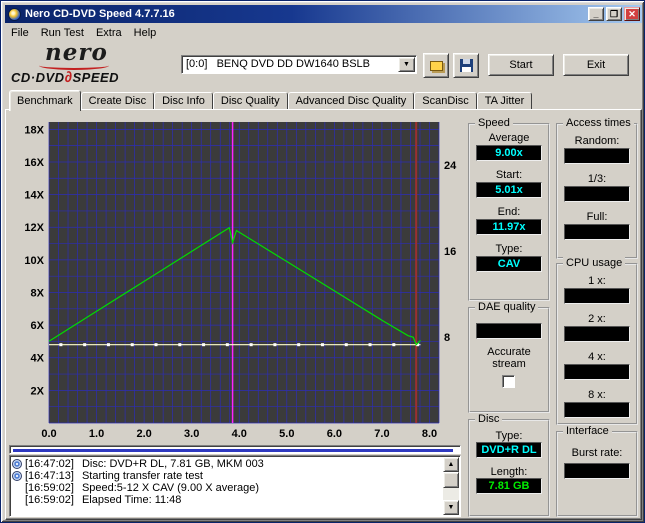  Describe the element at coordinates (587, 431) in the screenshot. I see `interface-panel-title: Interface` at that location.